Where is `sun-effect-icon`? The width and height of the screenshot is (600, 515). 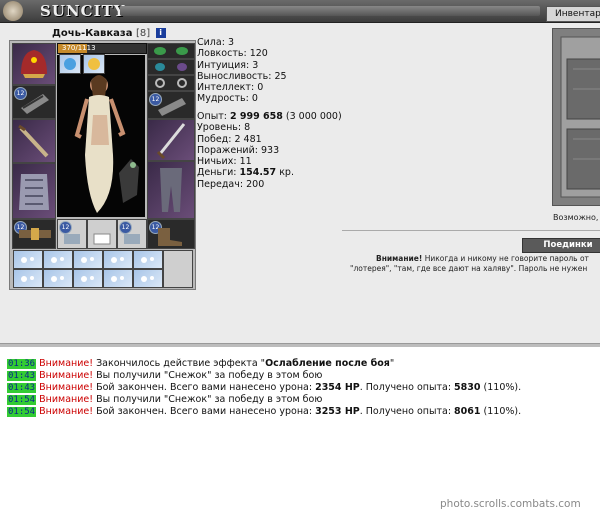 sun-effect-icon is located at coordinates (94, 64).